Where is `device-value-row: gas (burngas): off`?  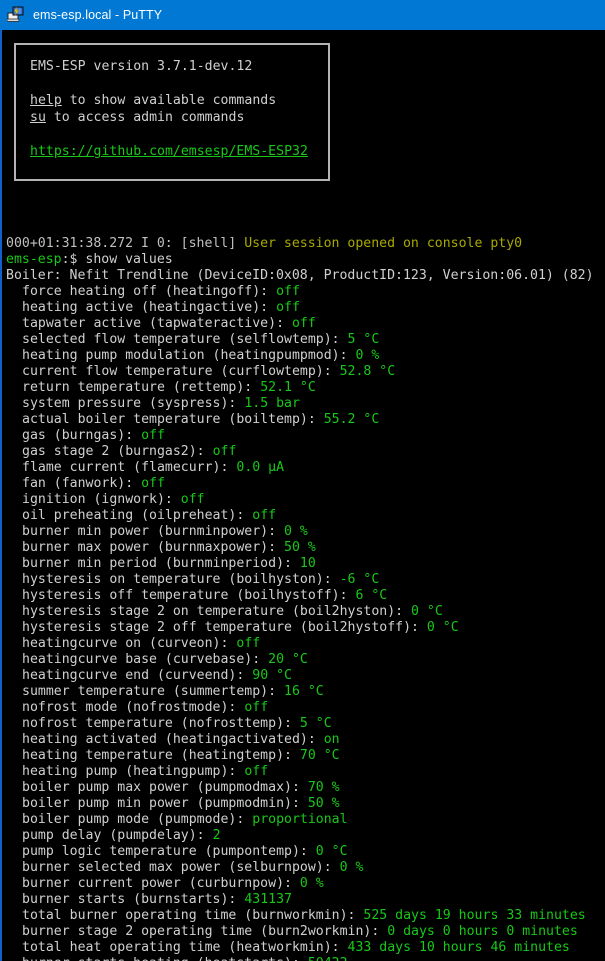
device-value-row: gas (burngas): off is located at coordinates (305, 436).